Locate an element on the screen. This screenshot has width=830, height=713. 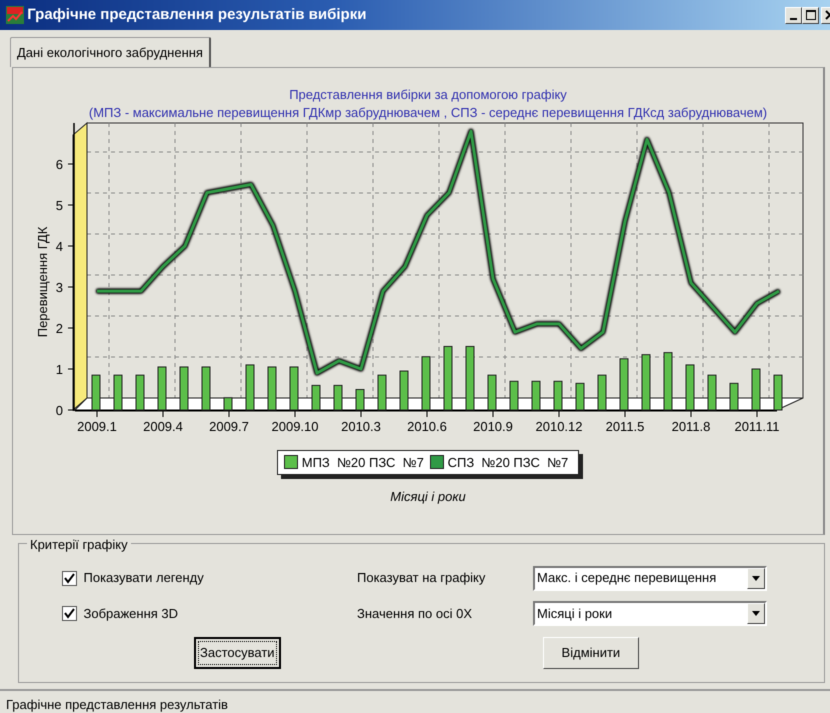
checkbox-label: Зображення 3D is located at coordinates (131, 613).